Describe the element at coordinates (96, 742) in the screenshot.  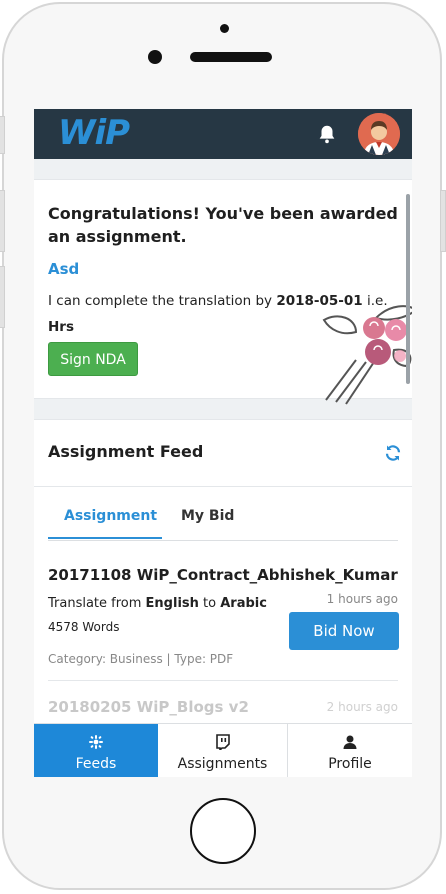
I see `feeds-icon` at that location.